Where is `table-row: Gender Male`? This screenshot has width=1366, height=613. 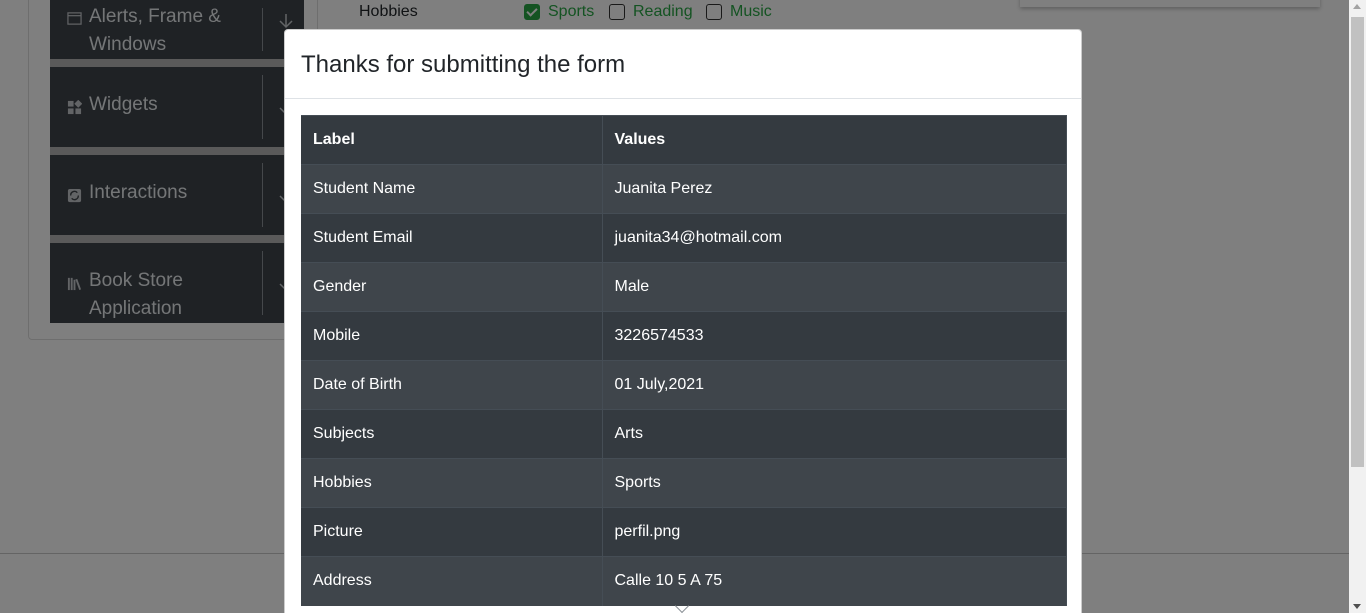
table-row: Gender Male is located at coordinates (684, 287).